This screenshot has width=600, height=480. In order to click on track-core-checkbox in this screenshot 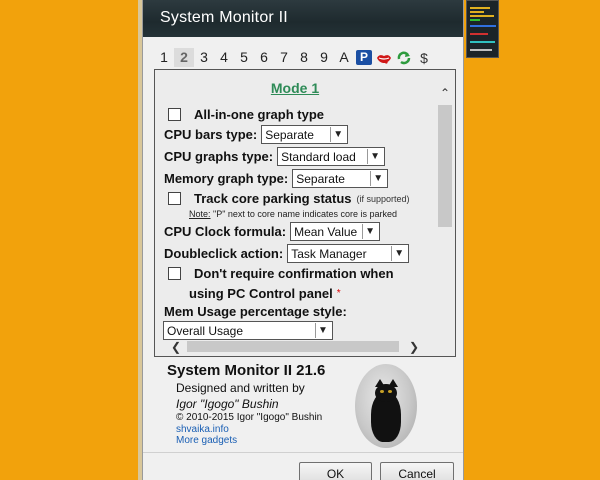, I will do `click(174, 198)`.